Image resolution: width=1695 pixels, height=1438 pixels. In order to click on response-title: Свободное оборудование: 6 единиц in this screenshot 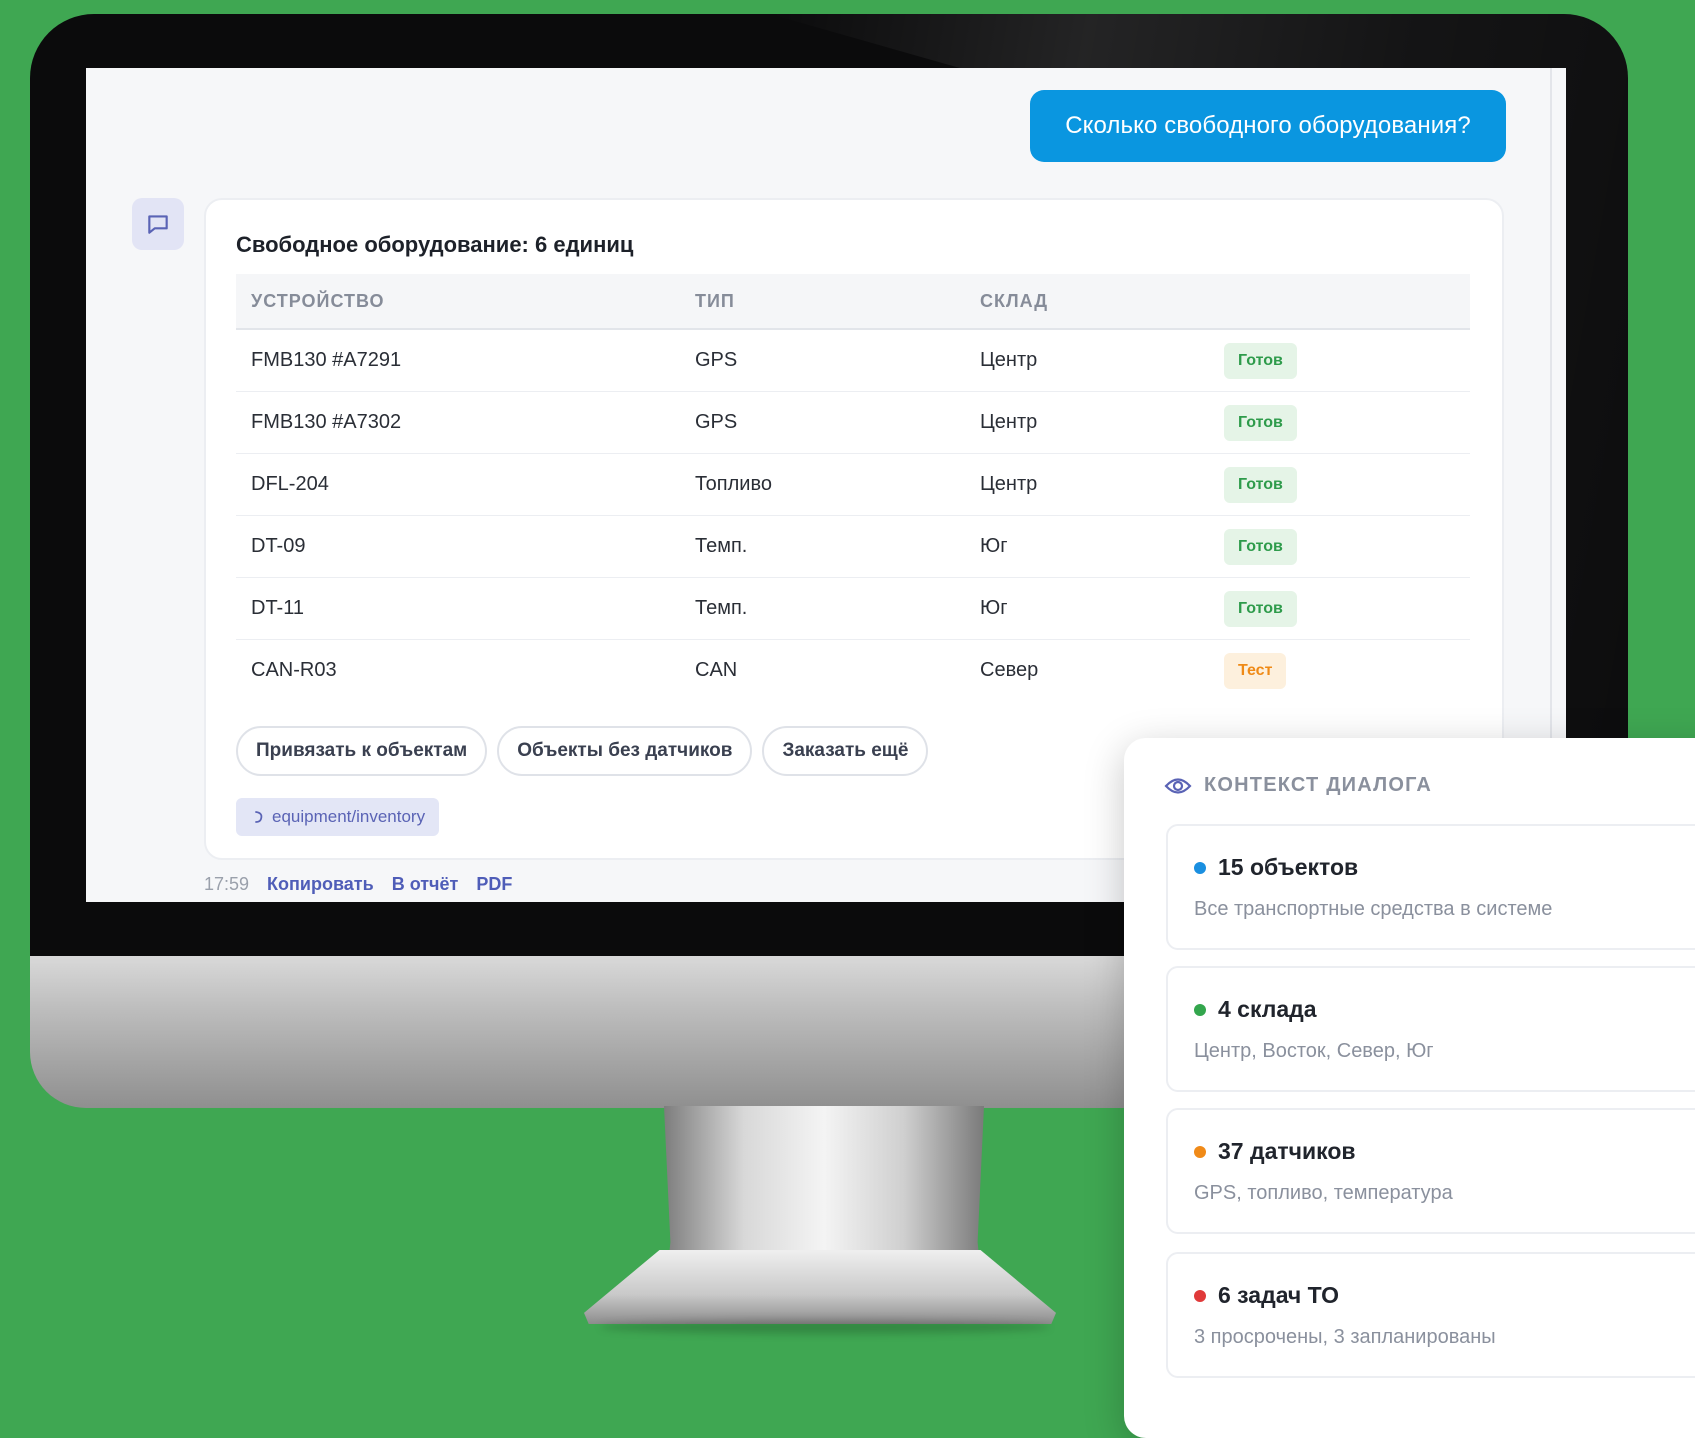, I will do `click(435, 244)`.